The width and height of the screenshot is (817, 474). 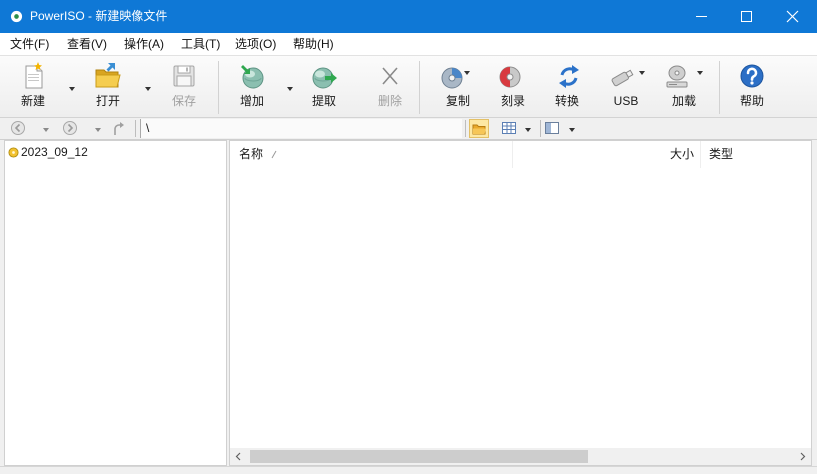 What do you see at coordinates (118, 128) in the screenshot?
I see `up-folder-icon` at bounding box center [118, 128].